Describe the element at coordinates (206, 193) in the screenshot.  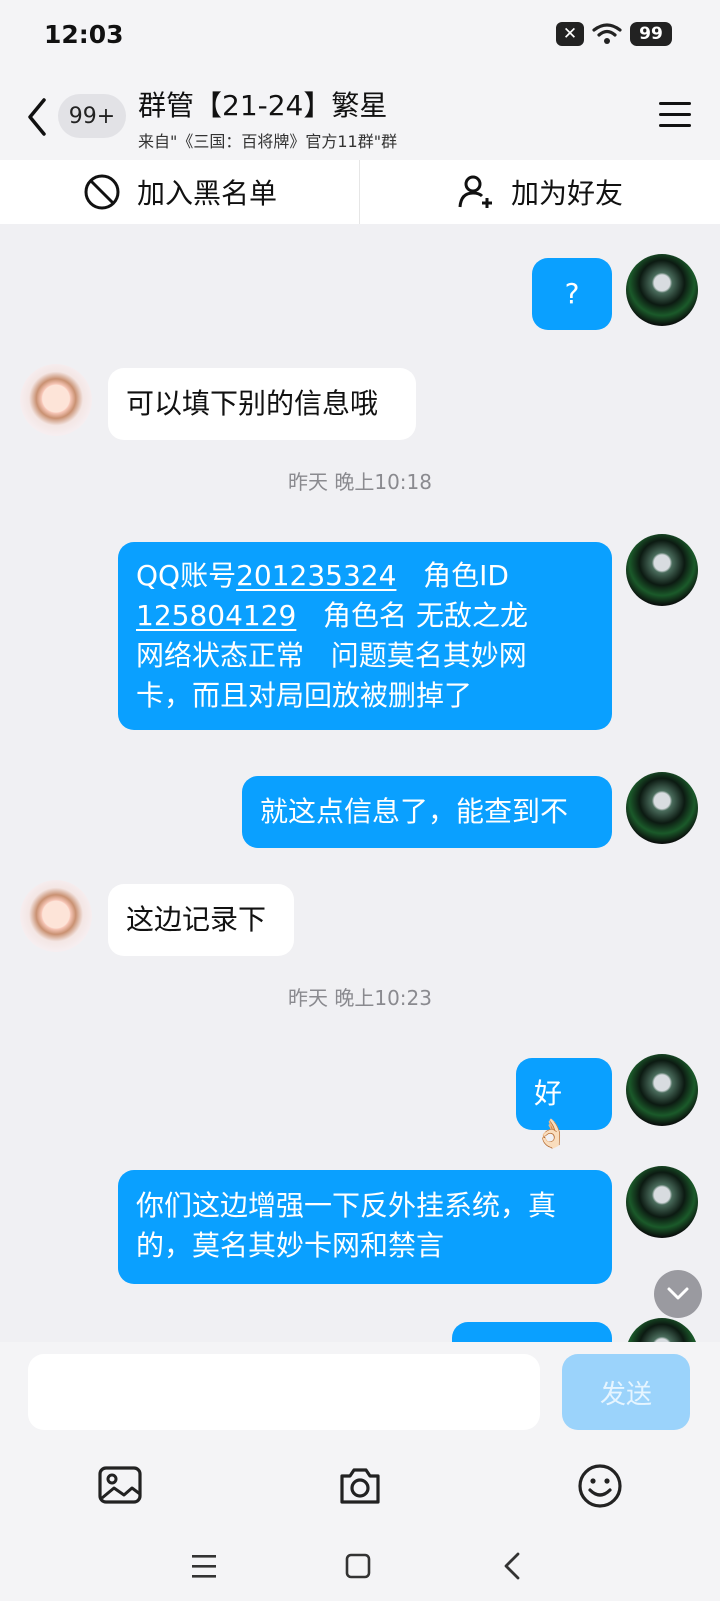
I see `blacklist-label: 加入黑名单` at that location.